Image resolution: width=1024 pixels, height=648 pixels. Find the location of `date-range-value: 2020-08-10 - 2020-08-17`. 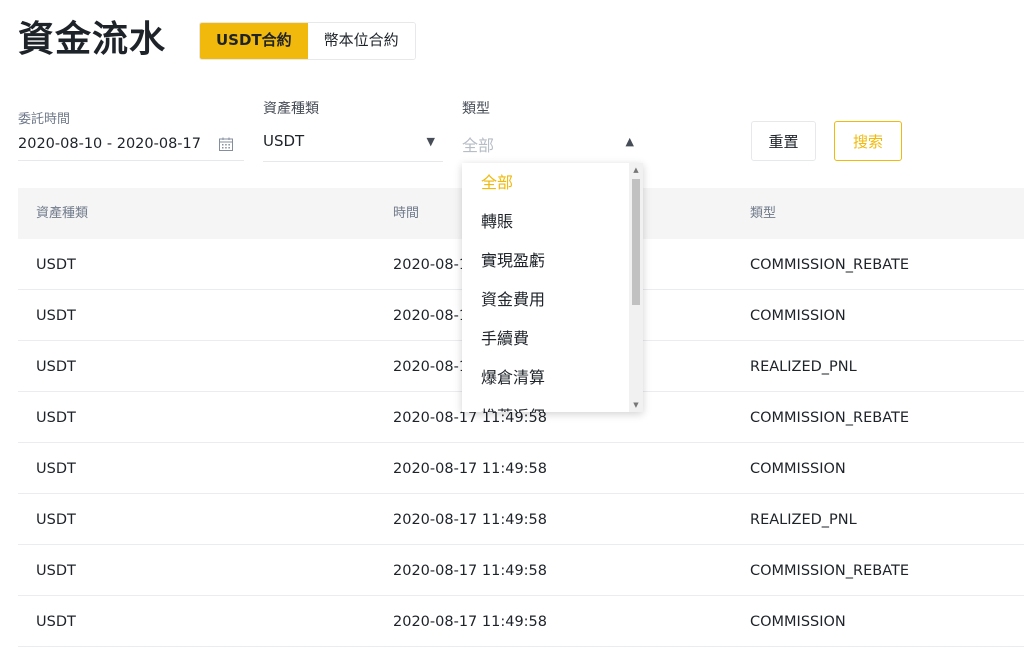

date-range-value: 2020-08-10 - 2020-08-17 is located at coordinates (109, 144).